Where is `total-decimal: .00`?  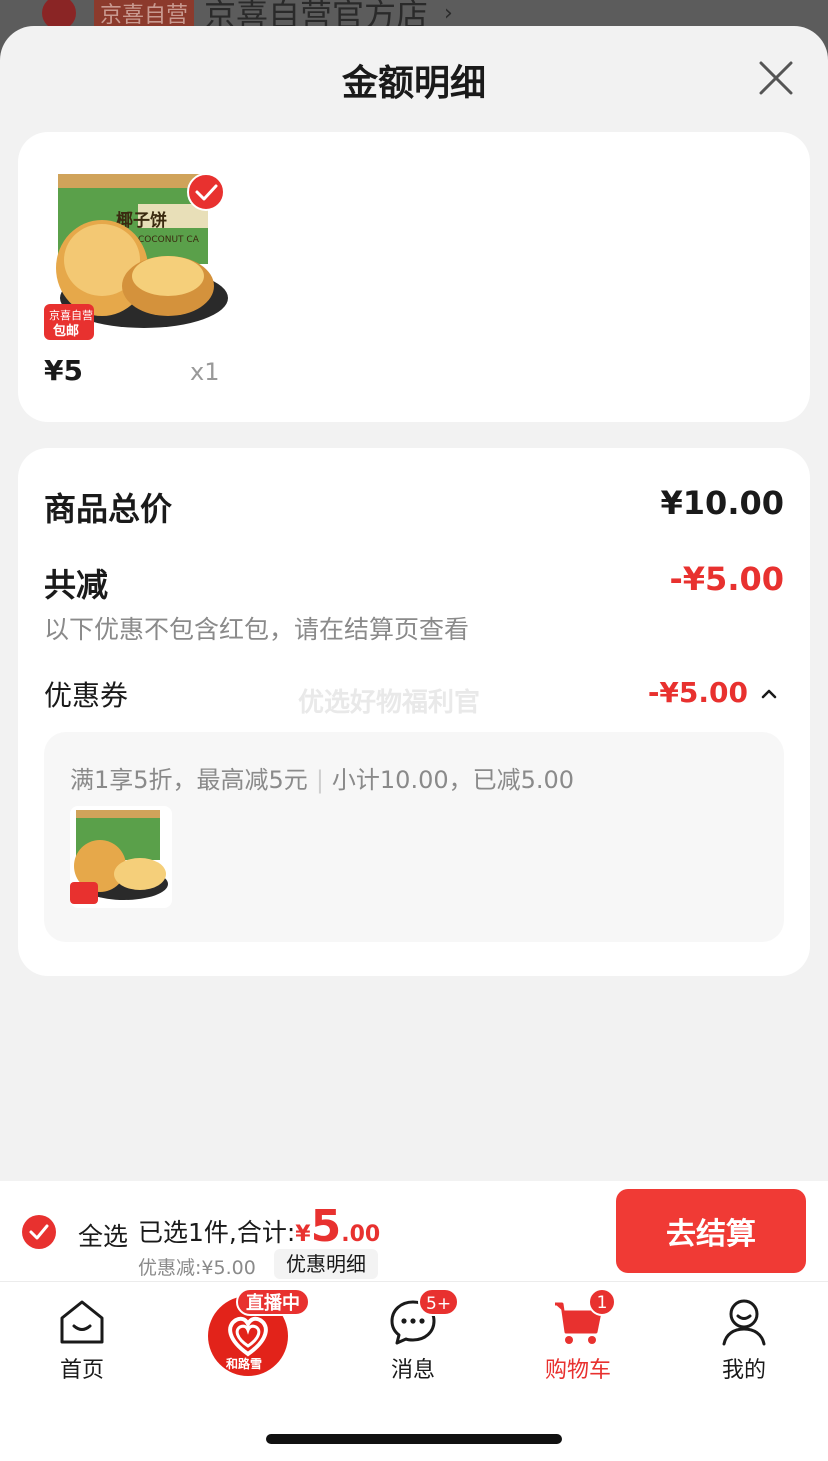 total-decimal: .00 is located at coordinates (361, 1234).